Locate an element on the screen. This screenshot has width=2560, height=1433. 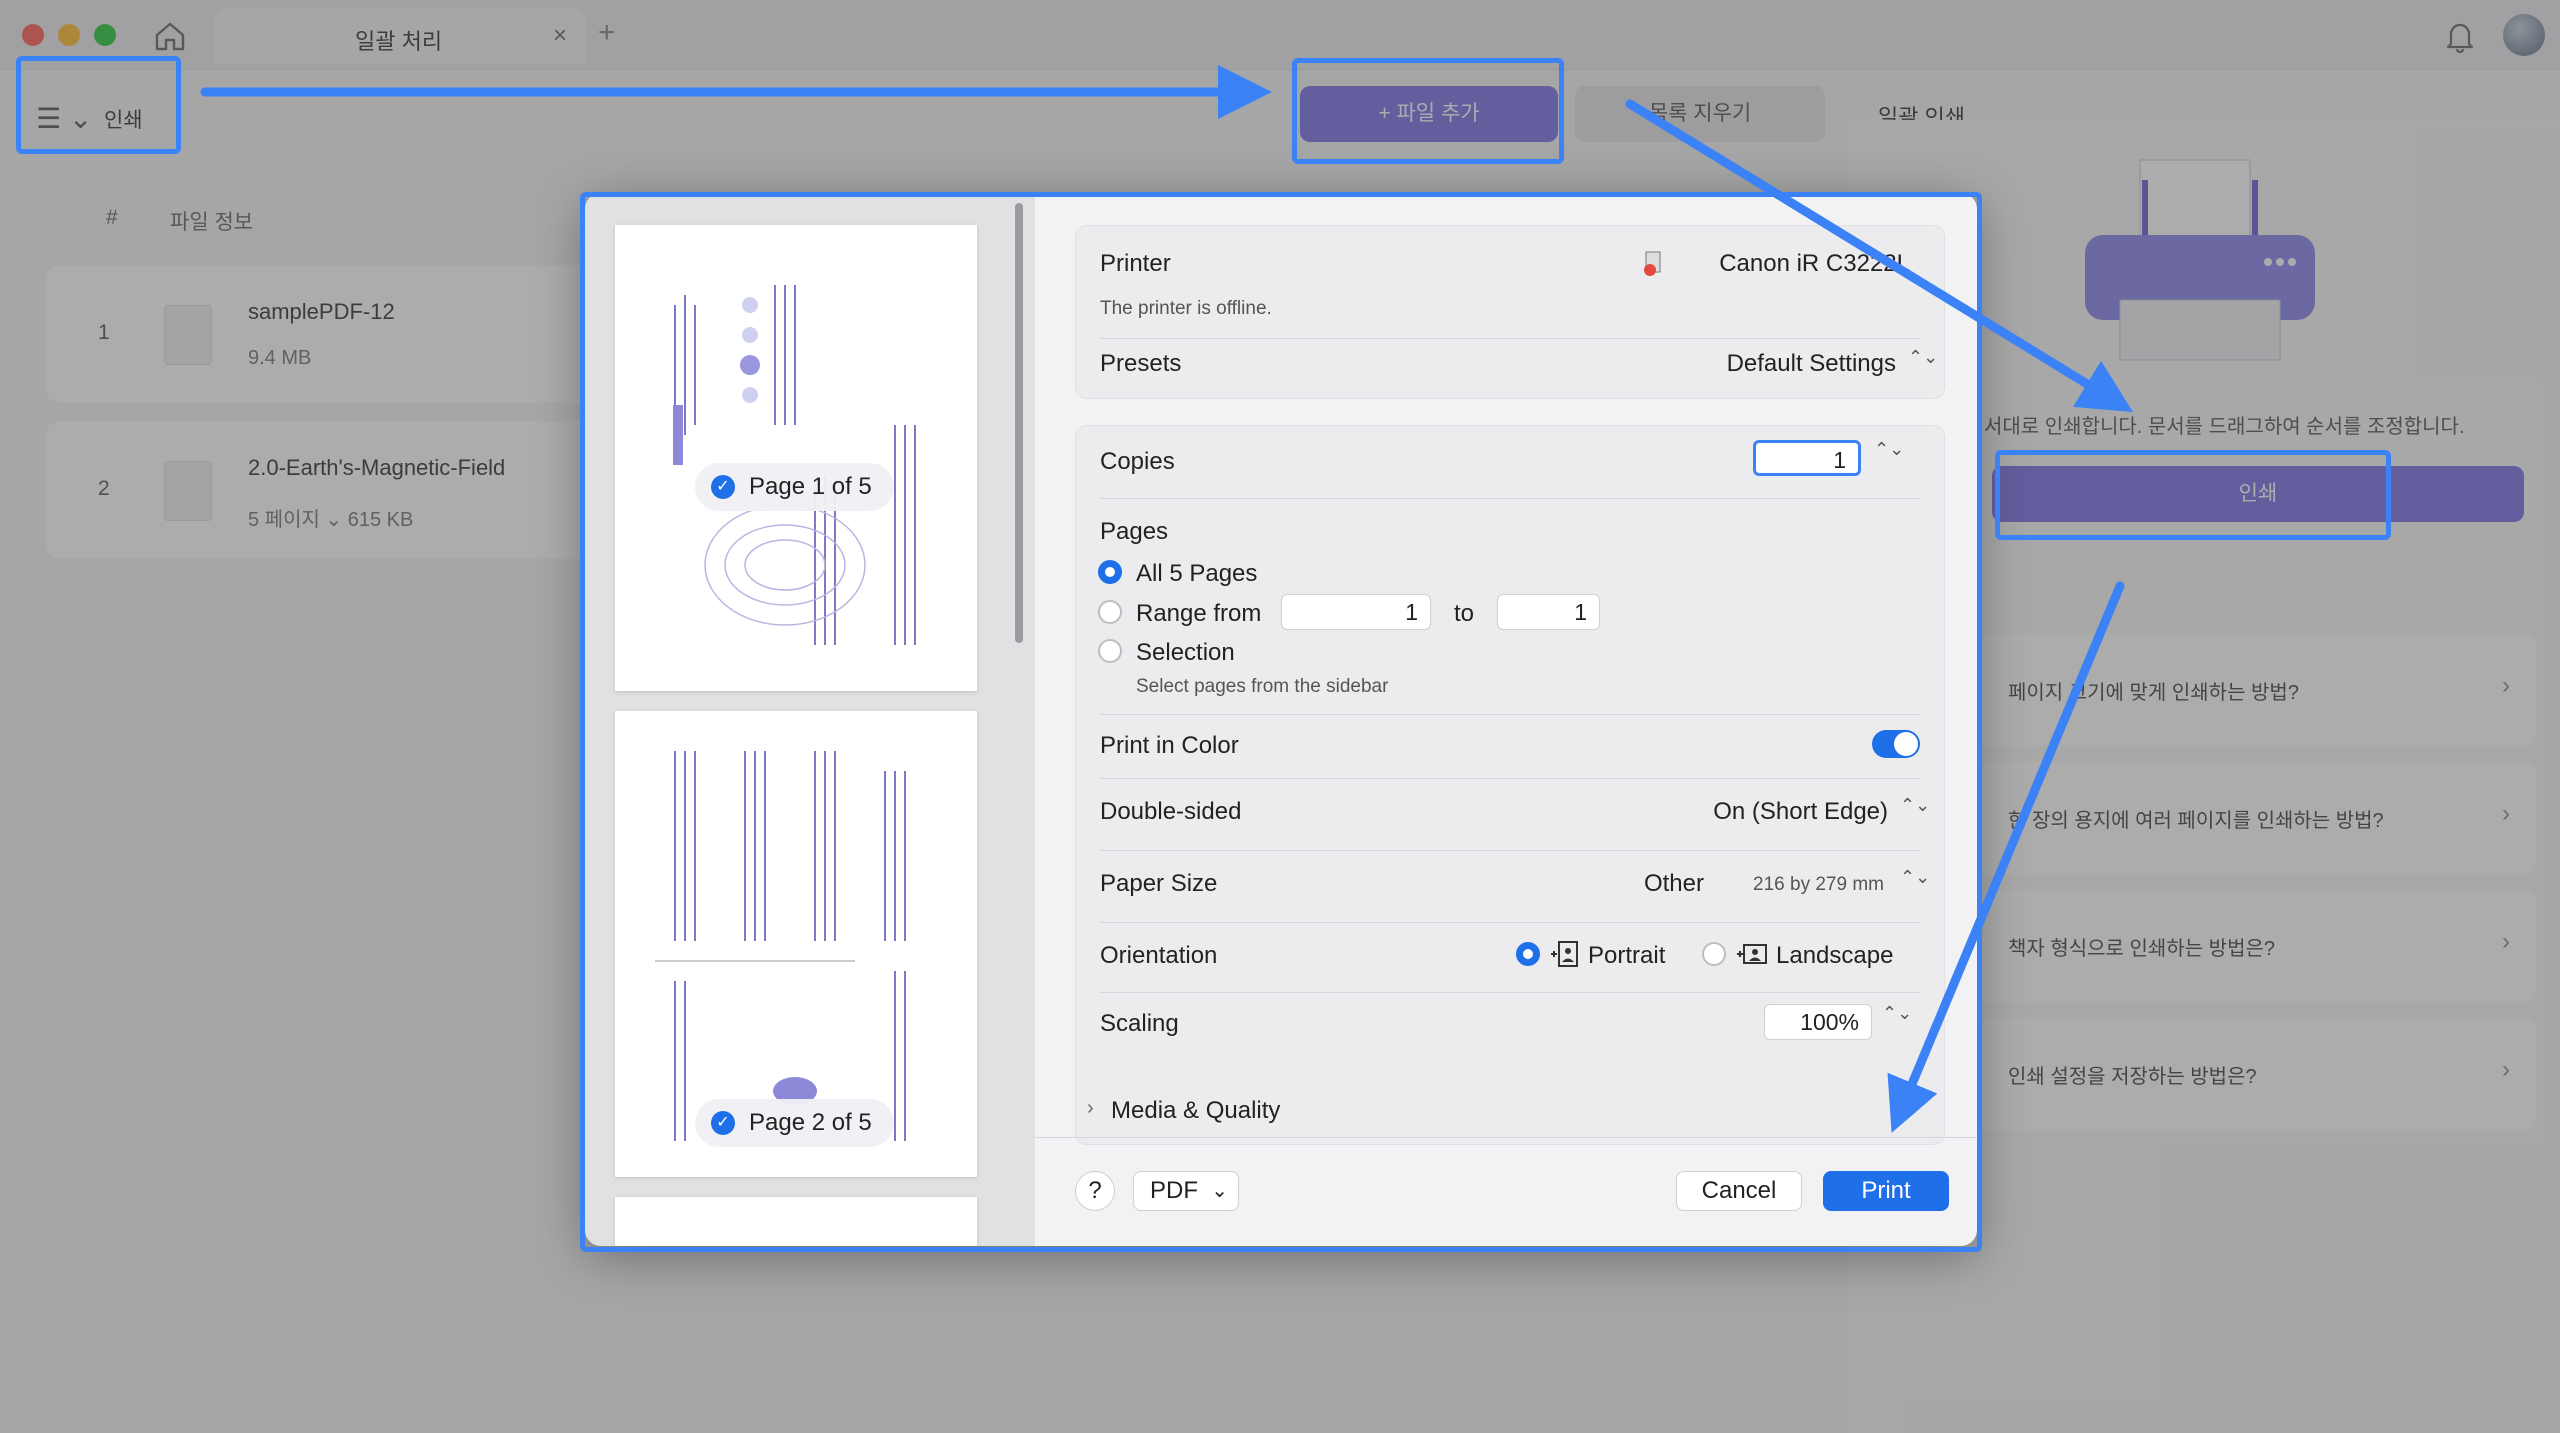
highlight-menu is located at coordinates (98, 105).